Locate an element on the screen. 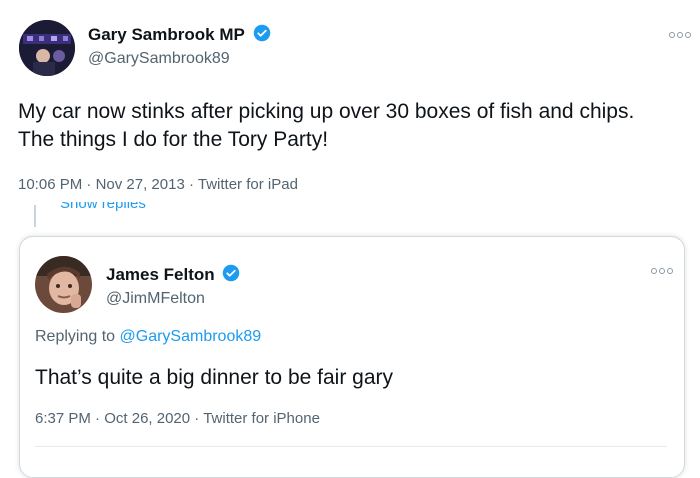 Image resolution: width=700 pixels, height=478 pixels. replying-to-line: Replying to @GarySambrook89 is located at coordinates (148, 336).